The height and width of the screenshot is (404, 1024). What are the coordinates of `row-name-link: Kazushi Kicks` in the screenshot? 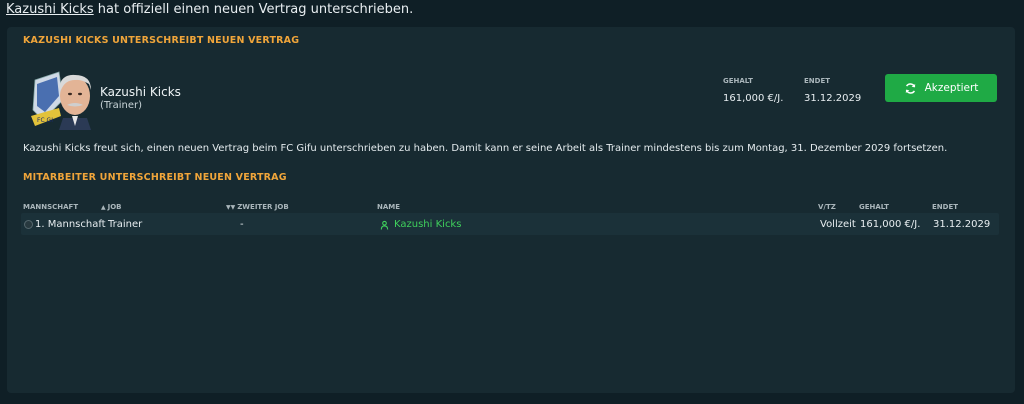 It's located at (427, 224).